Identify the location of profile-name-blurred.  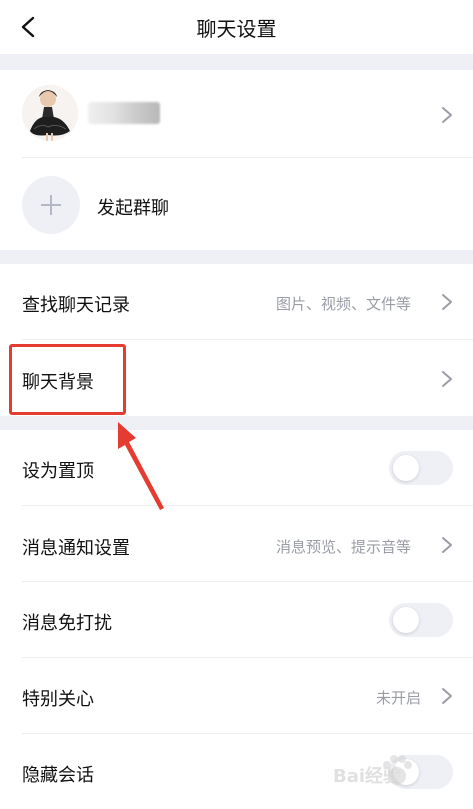
(124, 113).